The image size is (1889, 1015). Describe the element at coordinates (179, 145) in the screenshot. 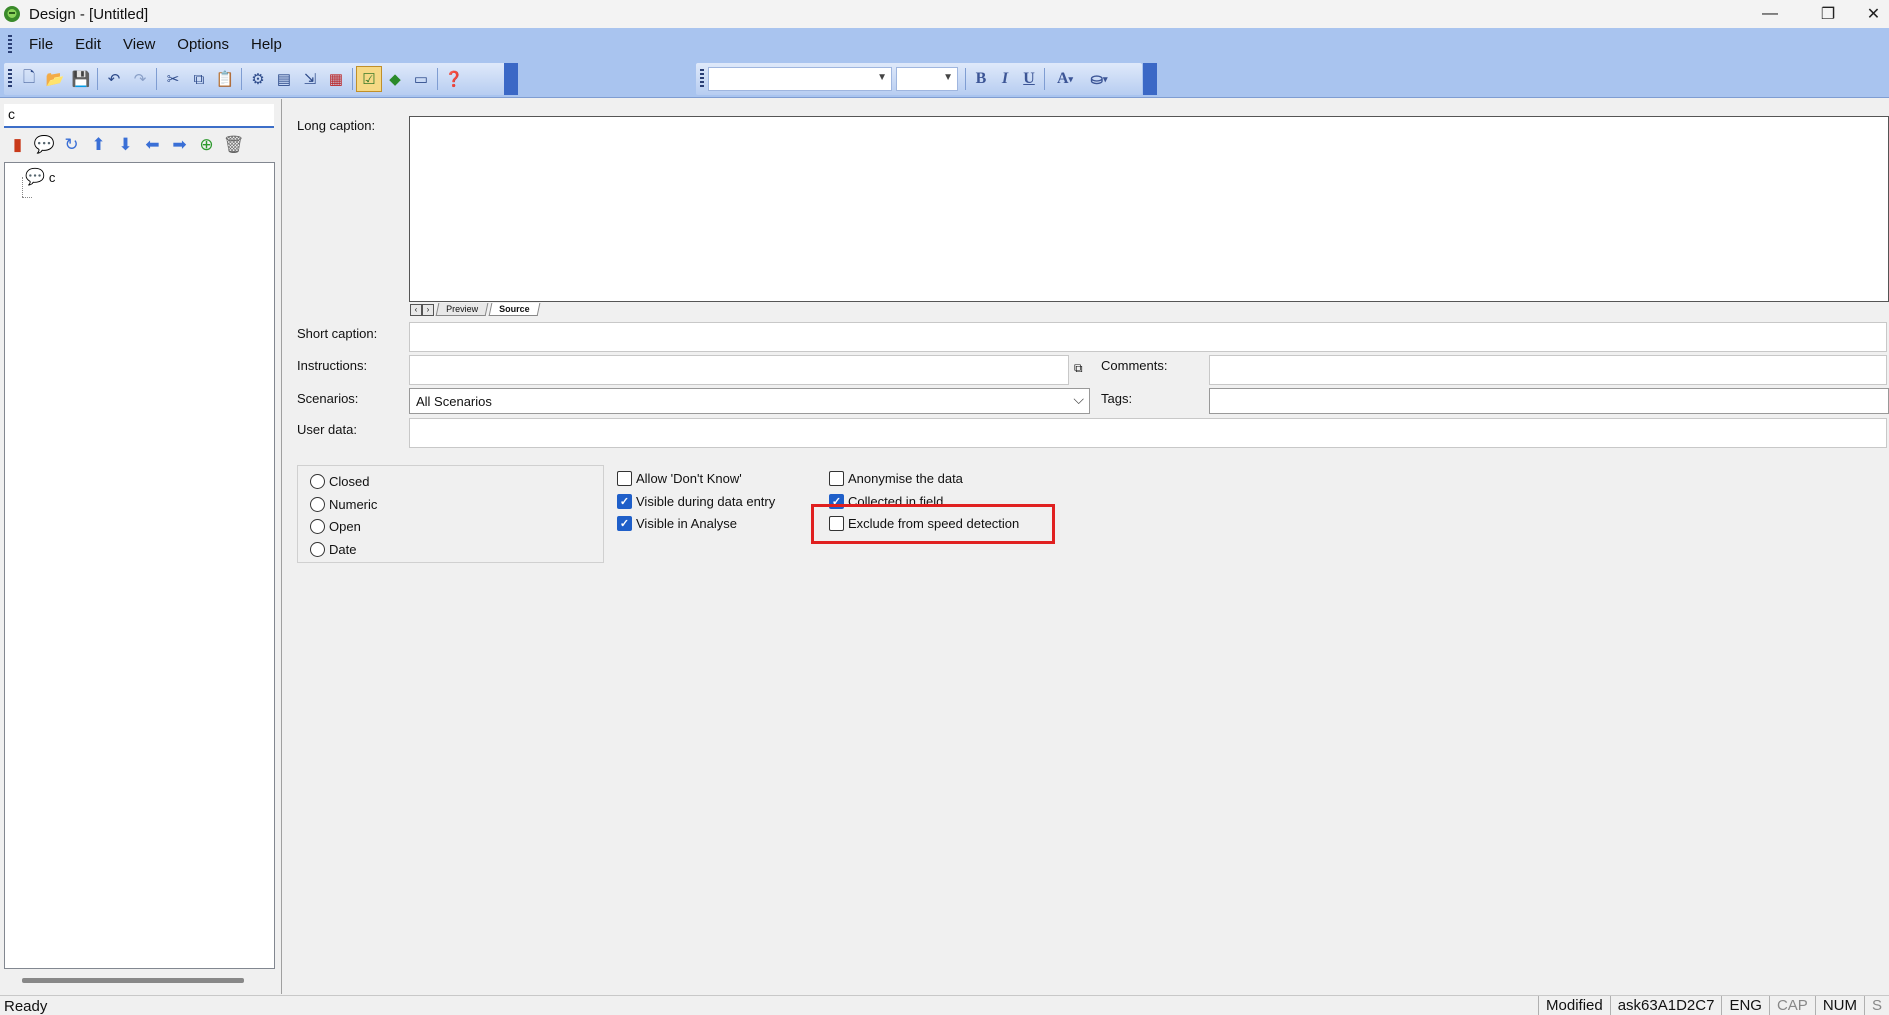

I see `arrow-right-icon: ➡` at that location.